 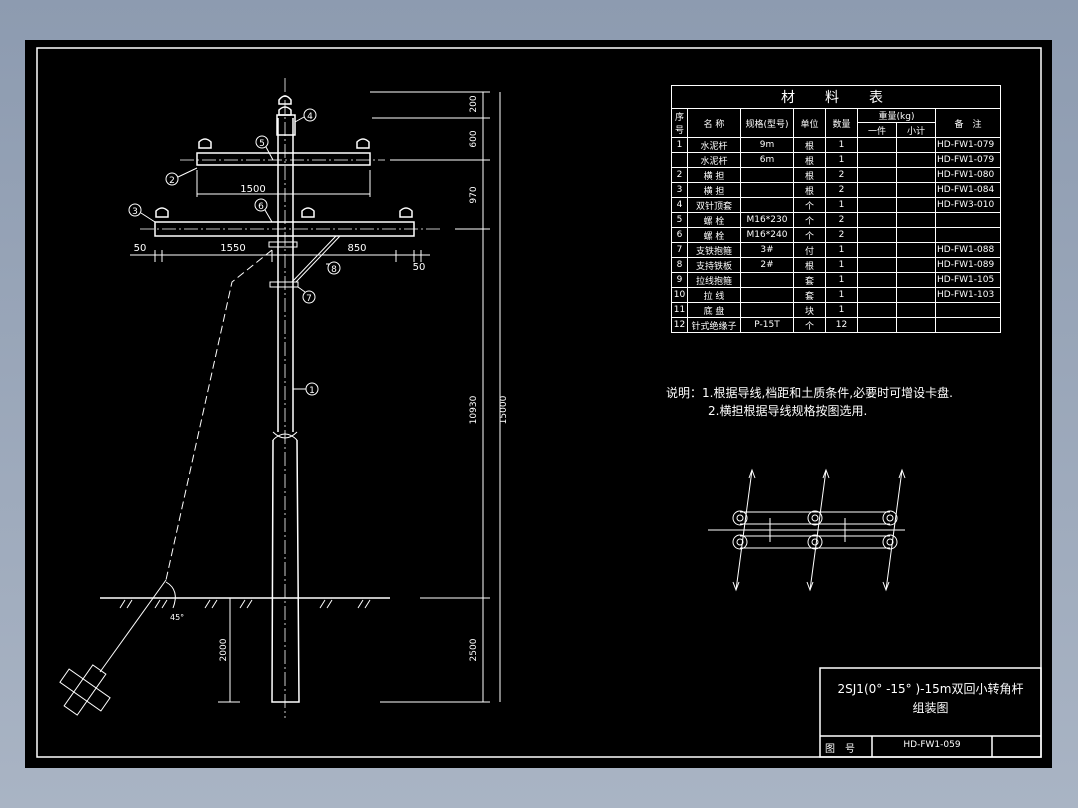 What do you see at coordinates (679, 190) in the screenshot?
I see `cell-no: 3` at bounding box center [679, 190].